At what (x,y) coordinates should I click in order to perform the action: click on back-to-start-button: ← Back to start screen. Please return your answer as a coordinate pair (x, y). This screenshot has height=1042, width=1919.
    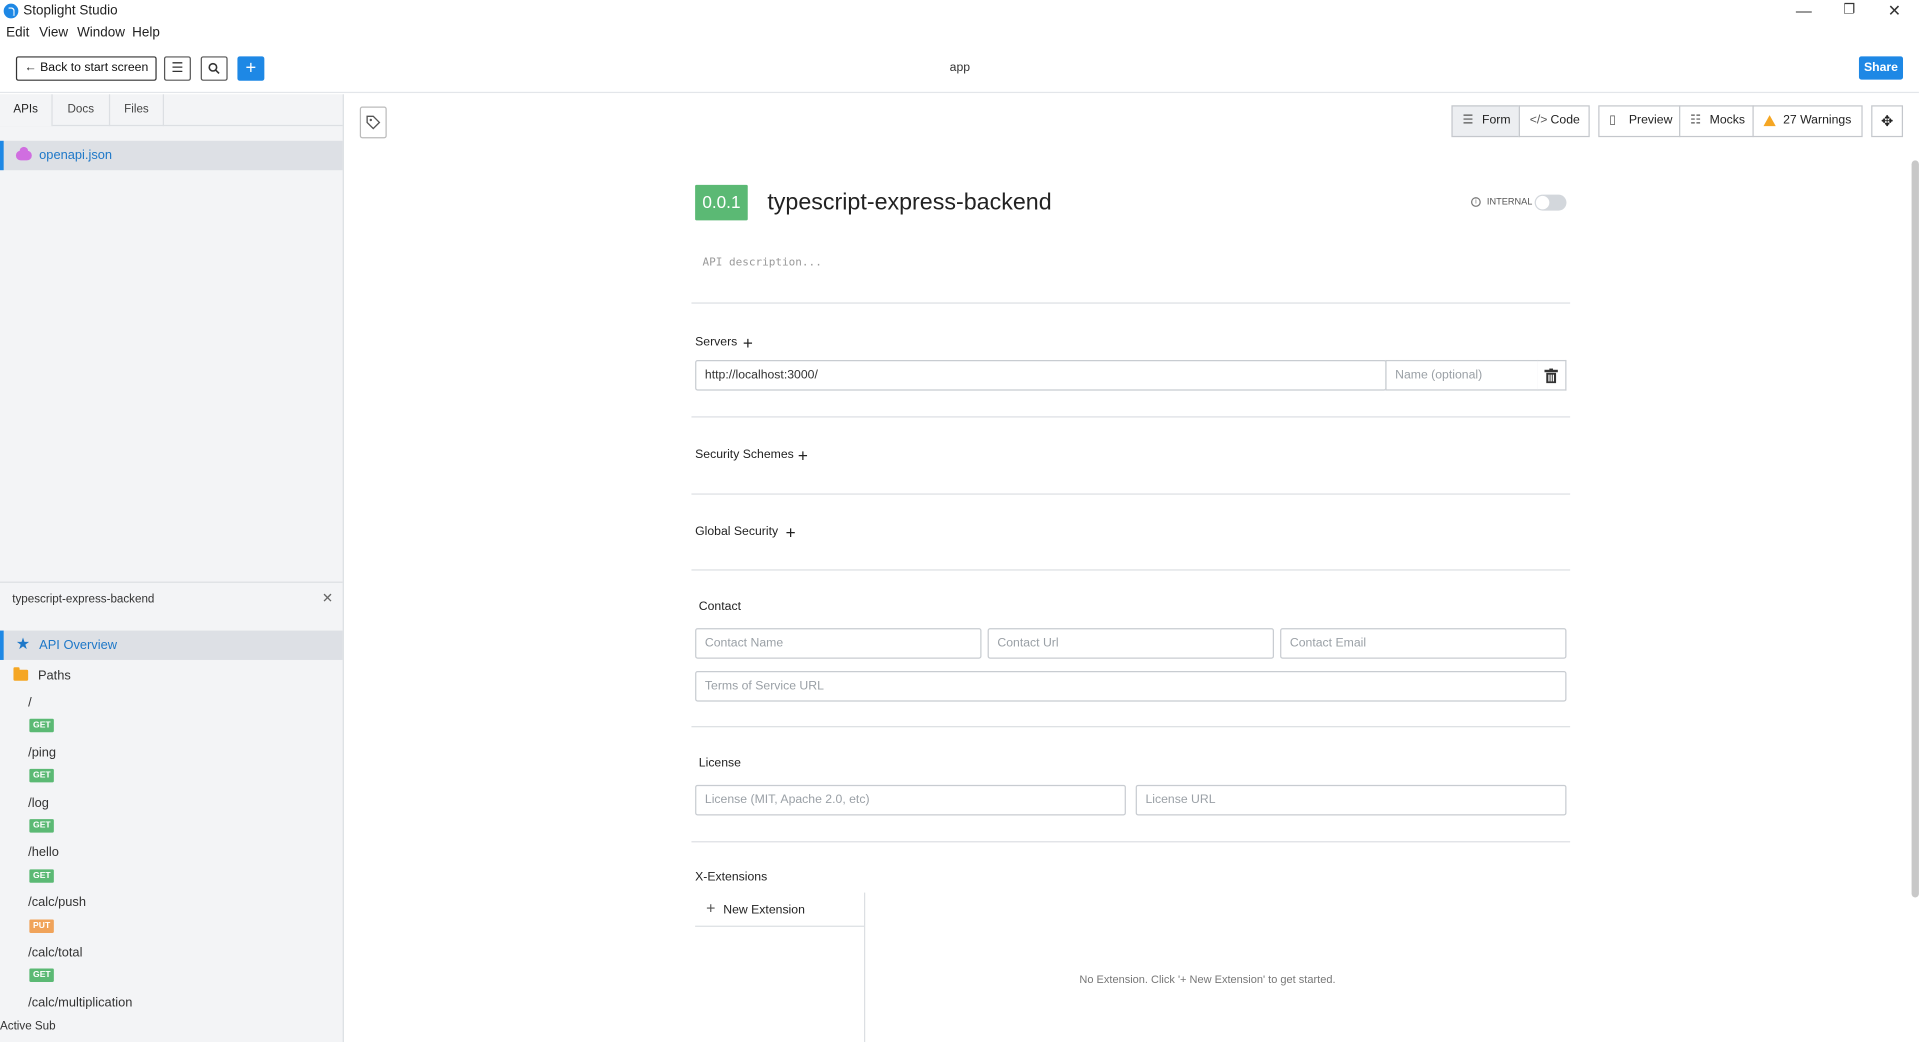
    Looking at the image, I should click on (86, 68).